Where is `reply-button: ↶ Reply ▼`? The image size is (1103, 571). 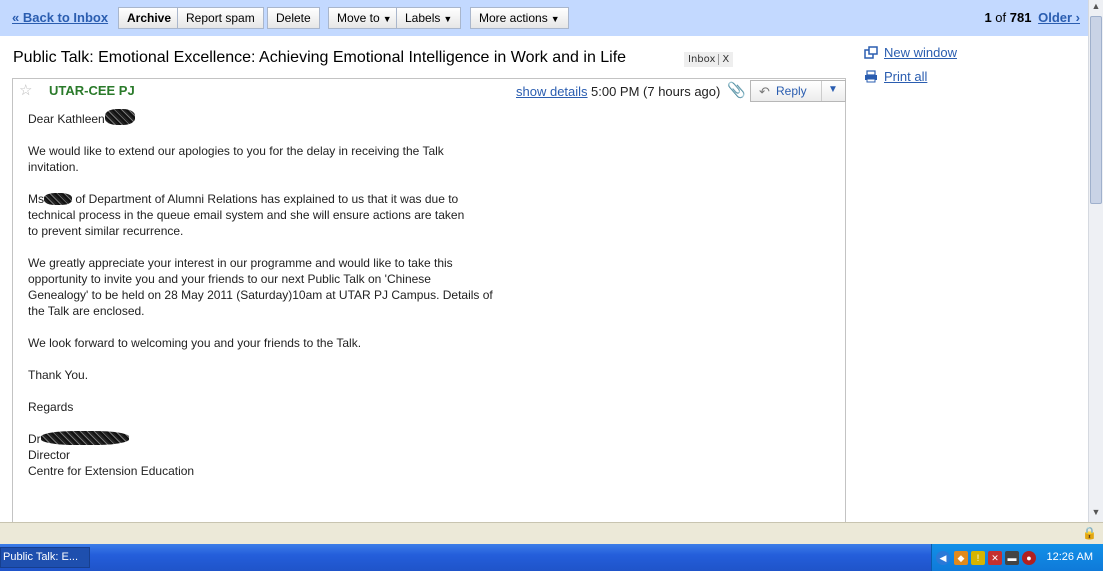
reply-button: ↶ Reply ▼ is located at coordinates (798, 91).